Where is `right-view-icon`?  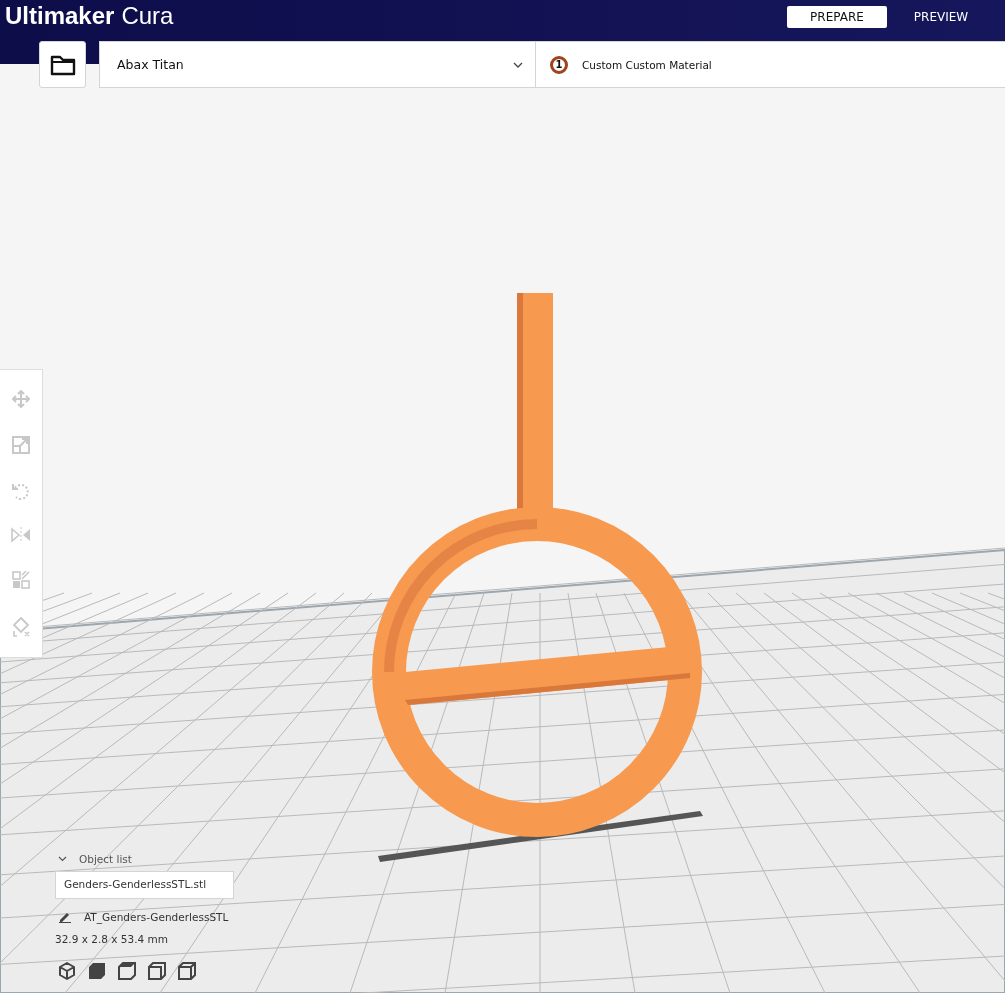 right-view-icon is located at coordinates (187, 971).